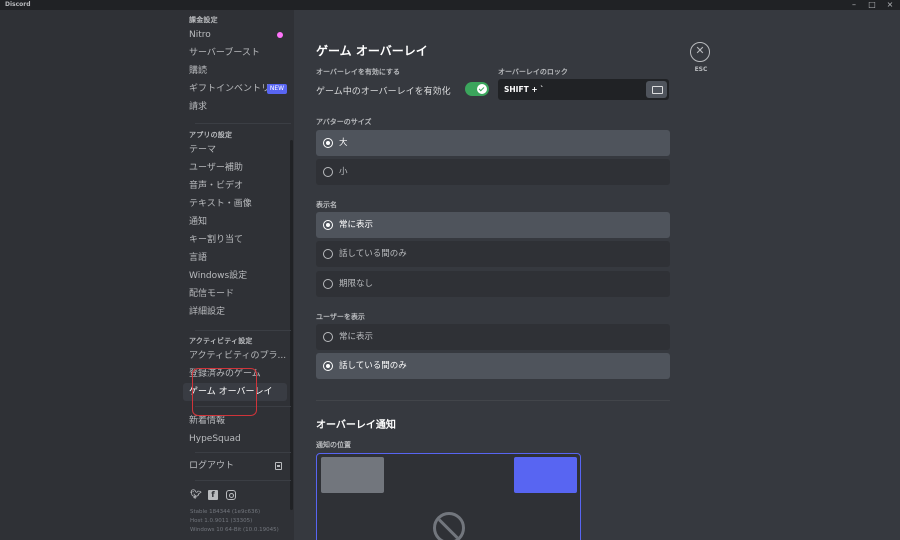 The width and height of the screenshot is (900, 540). I want to click on display-names-label: 表示名, so click(326, 205).